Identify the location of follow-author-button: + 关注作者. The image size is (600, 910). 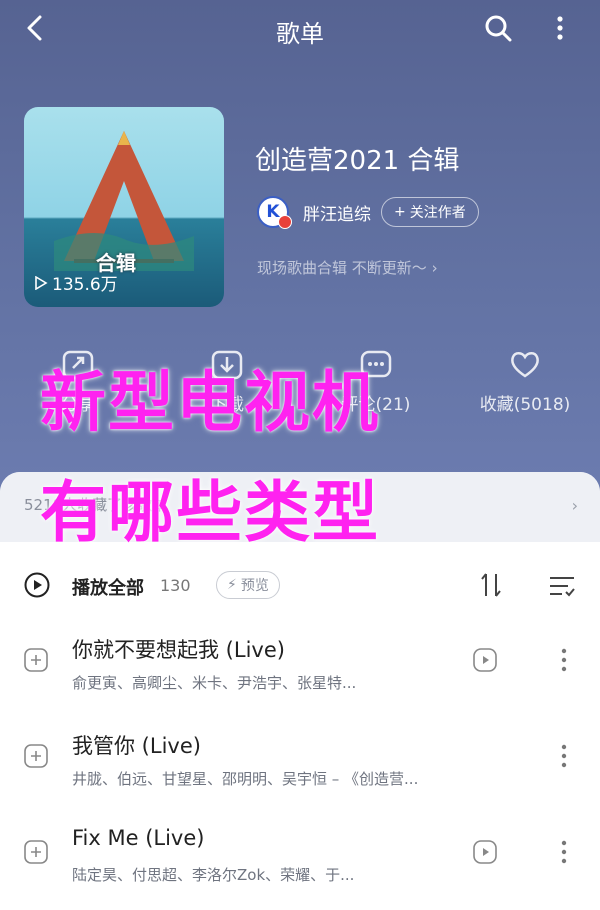
(430, 212).